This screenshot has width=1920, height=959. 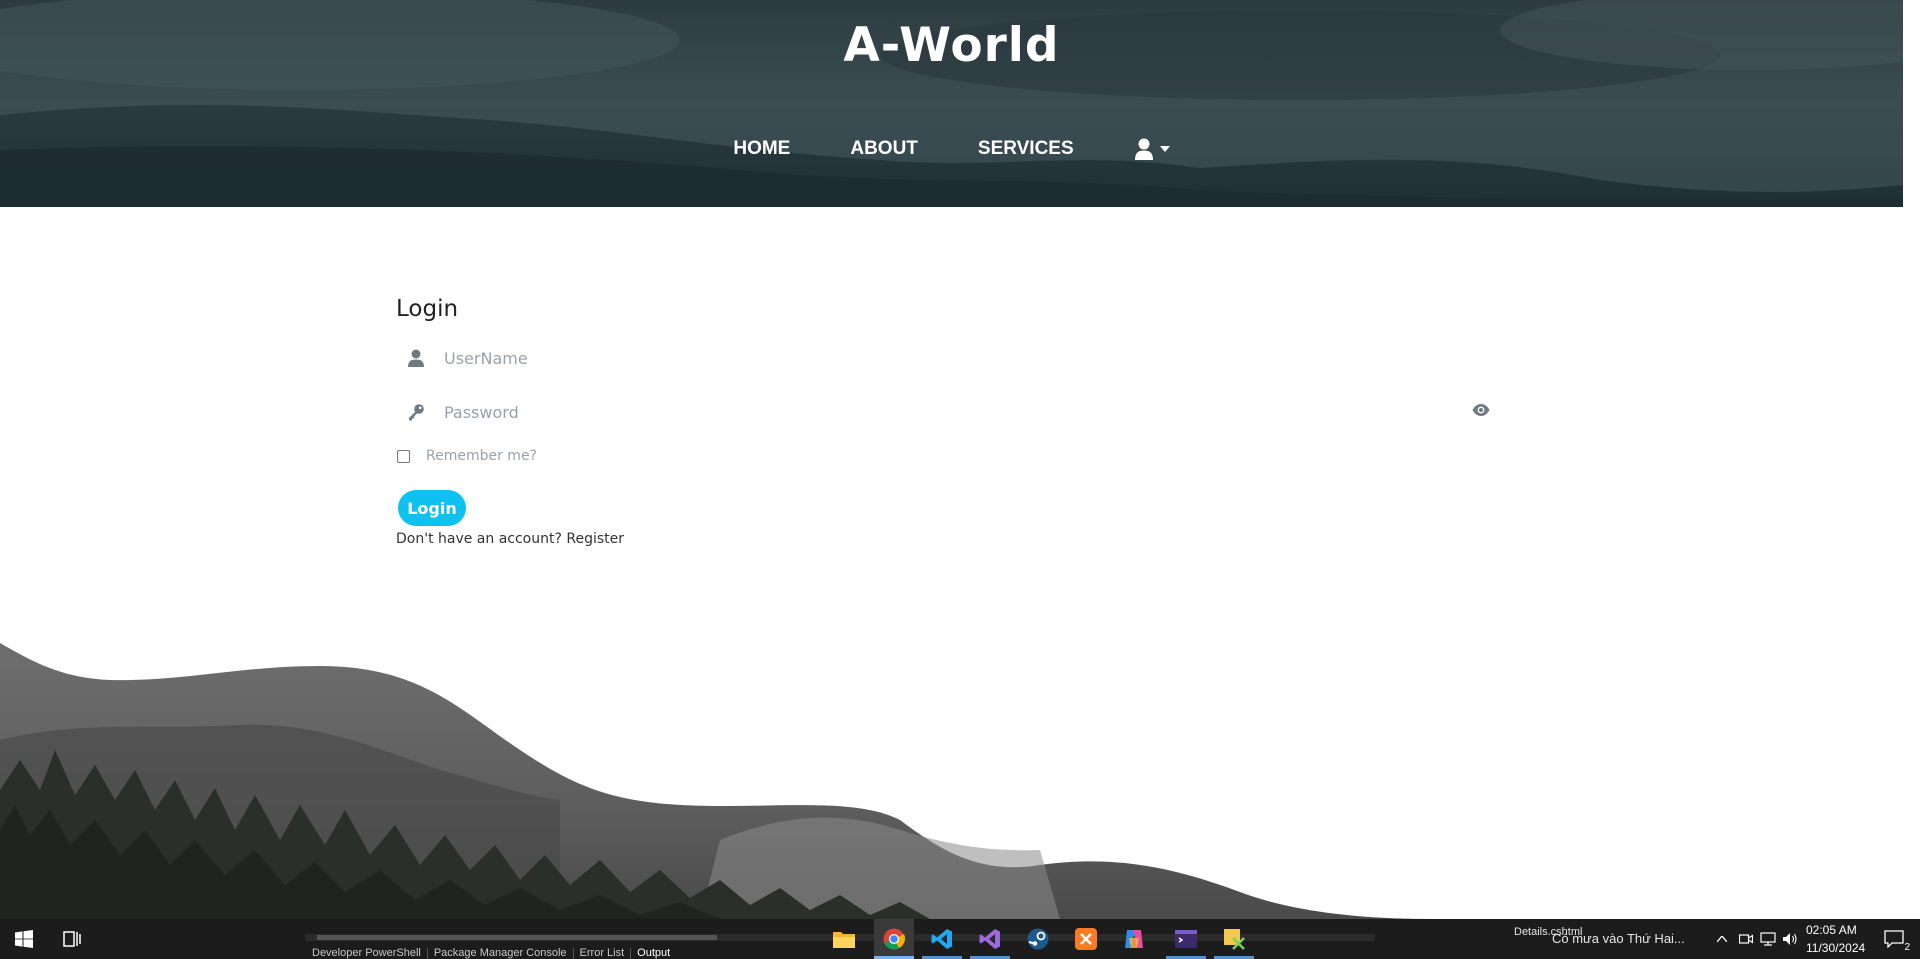 I want to click on taskbar-snipping-tool, so click(x=1234, y=939).